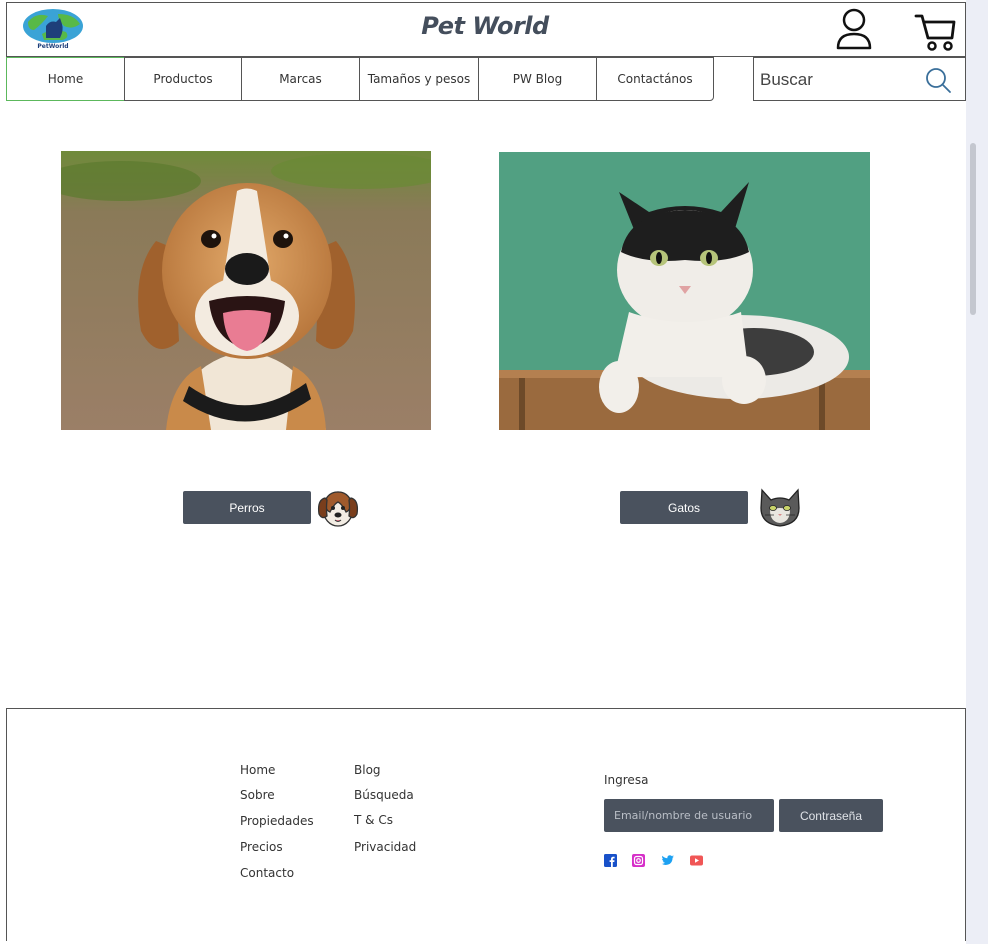 The width and height of the screenshot is (988, 944). I want to click on footer-link-home: Home, so click(257, 770).